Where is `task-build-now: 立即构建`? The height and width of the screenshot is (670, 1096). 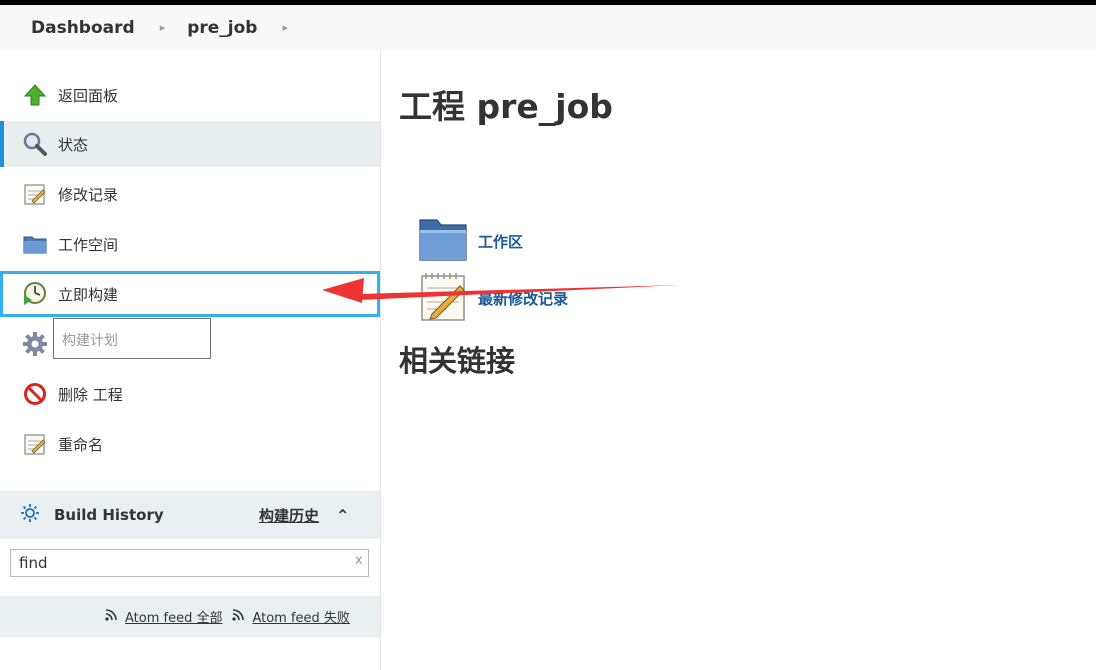 task-build-now: 立即构建 is located at coordinates (190, 294).